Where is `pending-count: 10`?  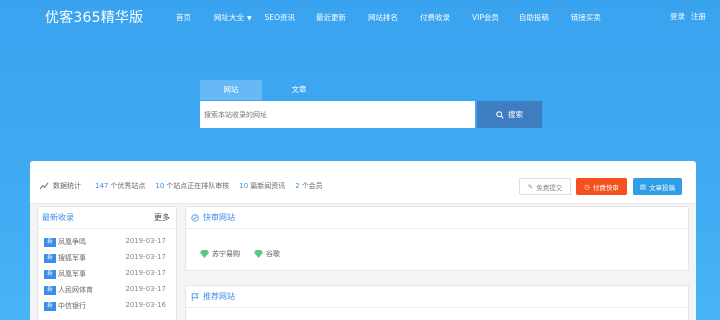
pending-count: 10 is located at coordinates (160, 186).